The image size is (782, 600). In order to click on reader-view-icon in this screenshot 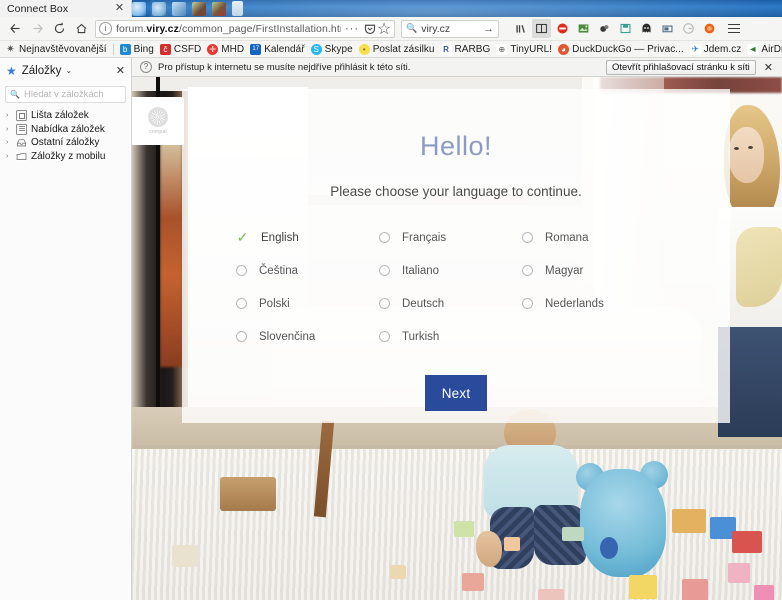, I will do `click(541, 28)`.